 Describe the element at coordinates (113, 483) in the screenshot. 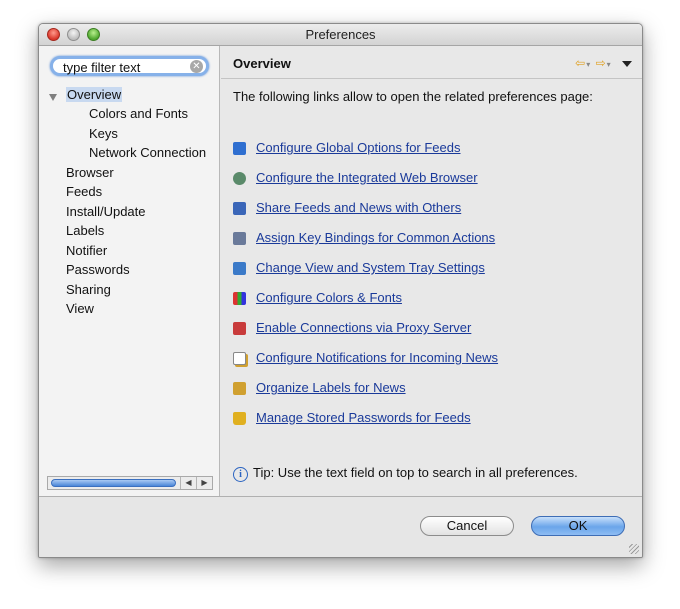

I see `scrollbar-thumb` at that location.